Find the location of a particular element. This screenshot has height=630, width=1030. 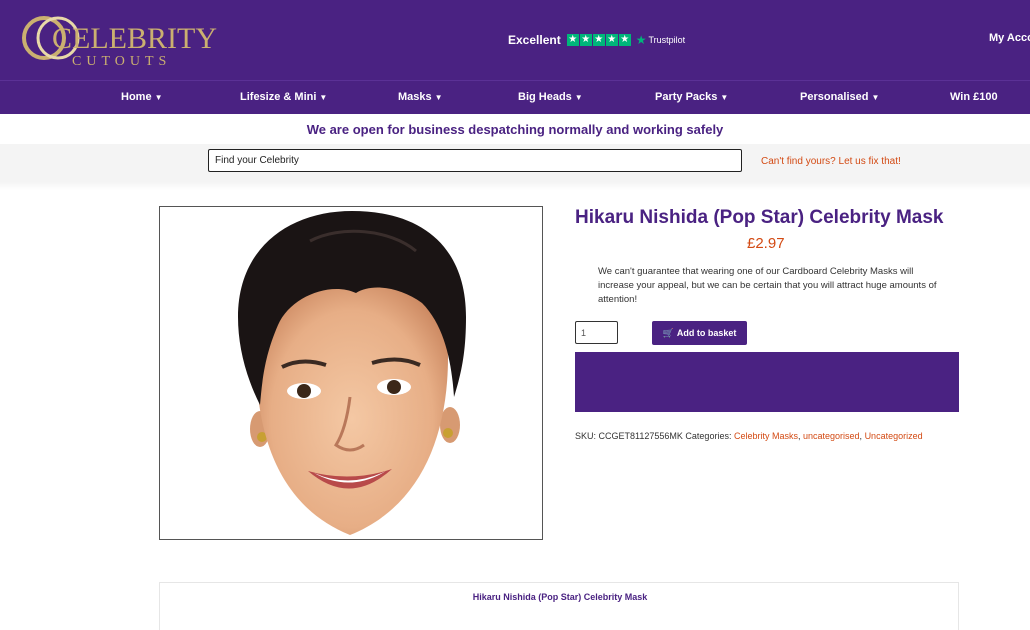

nav-item-personalised: Personalised ▼ is located at coordinates (839, 97).